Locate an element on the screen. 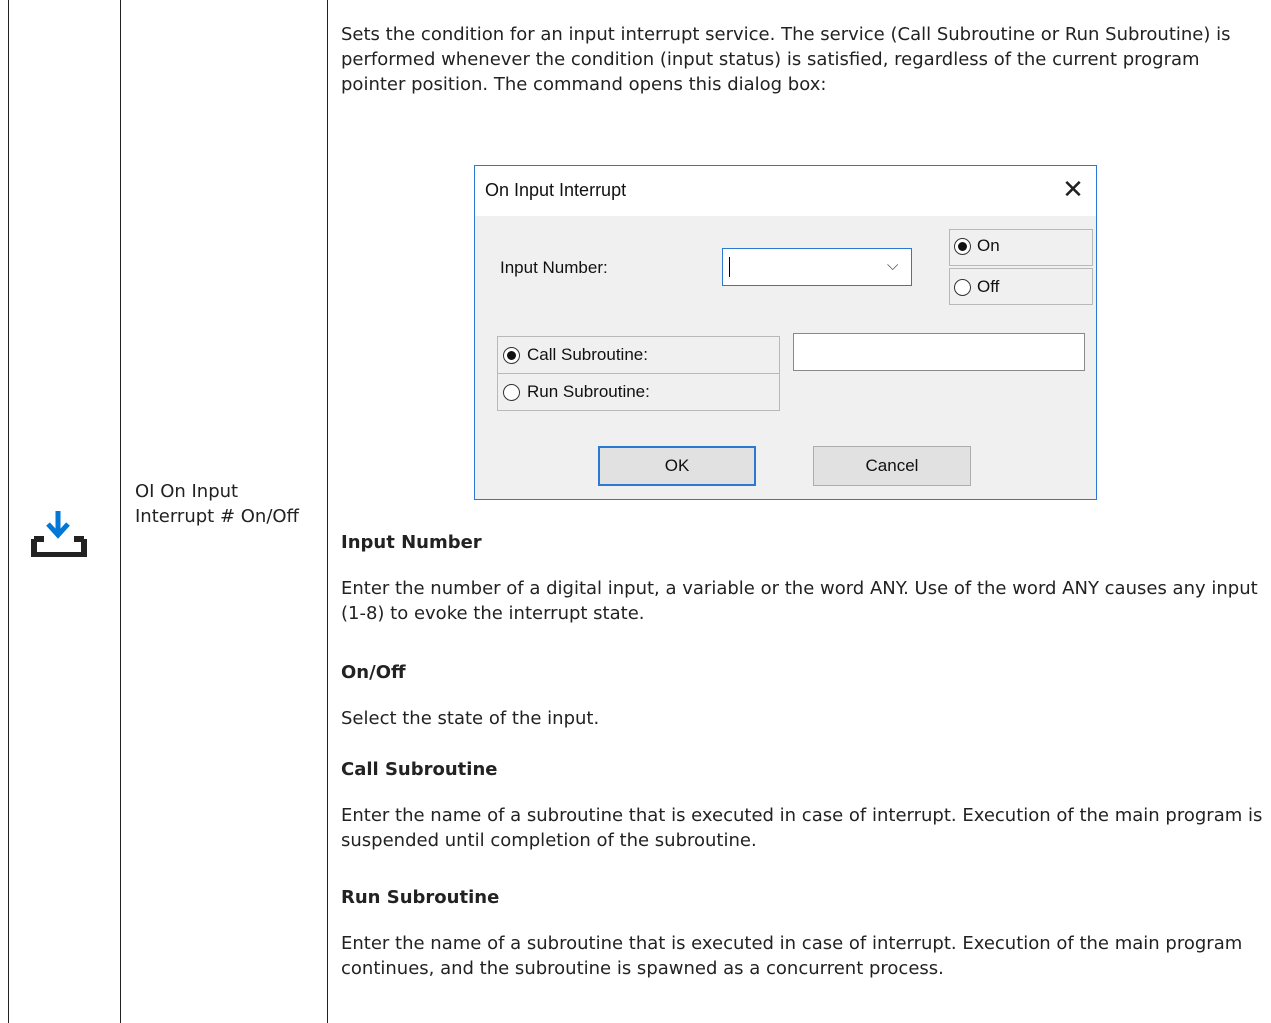 The image size is (1271, 1023). close-icon: ✕ is located at coordinates (1073, 190).